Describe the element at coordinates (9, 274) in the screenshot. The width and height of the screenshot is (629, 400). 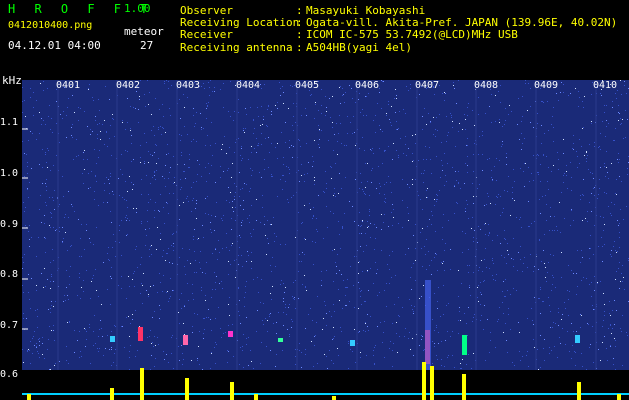
I see `y-tick-label: 0.8` at that location.